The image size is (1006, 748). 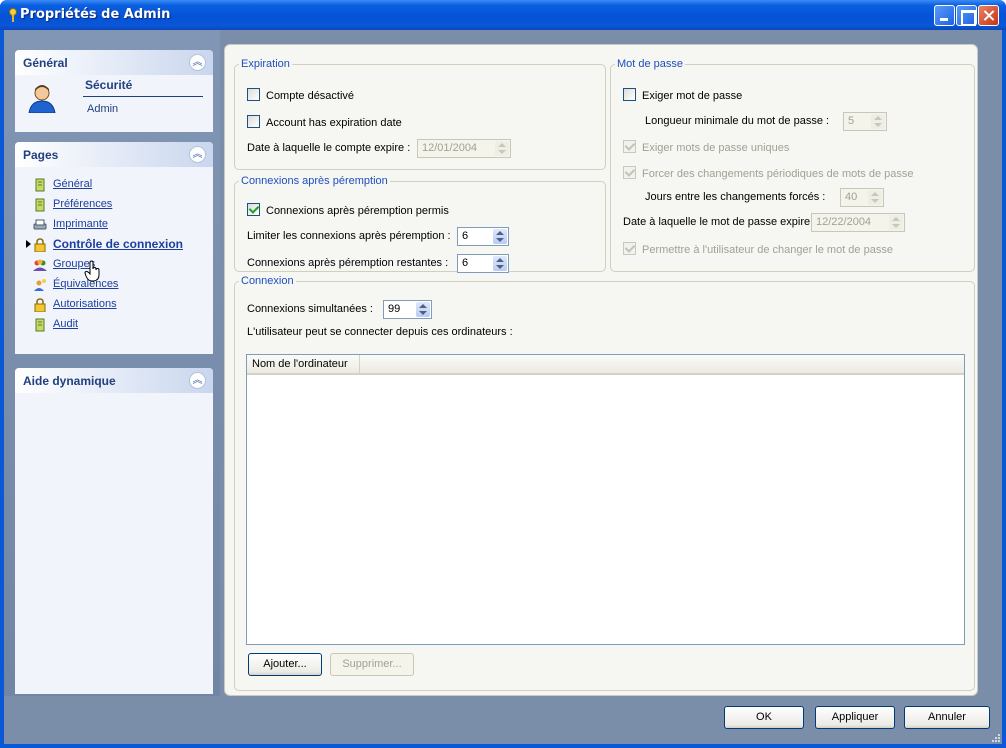 I want to click on page-link-authorizations: Autorisations, so click(x=108, y=307).